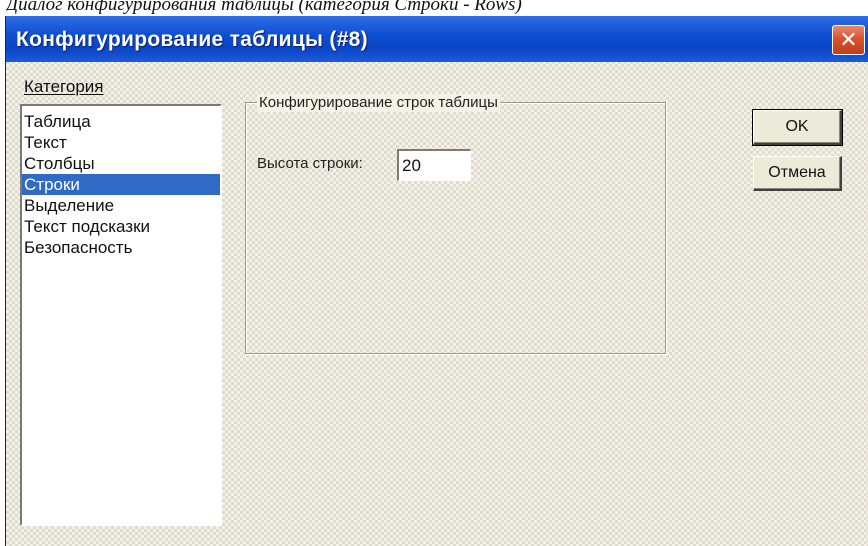 The image size is (868, 546). Describe the element at coordinates (437, 39) in the screenshot. I see `title-bar: Конфигурирование таблицы (#8) ✕` at that location.